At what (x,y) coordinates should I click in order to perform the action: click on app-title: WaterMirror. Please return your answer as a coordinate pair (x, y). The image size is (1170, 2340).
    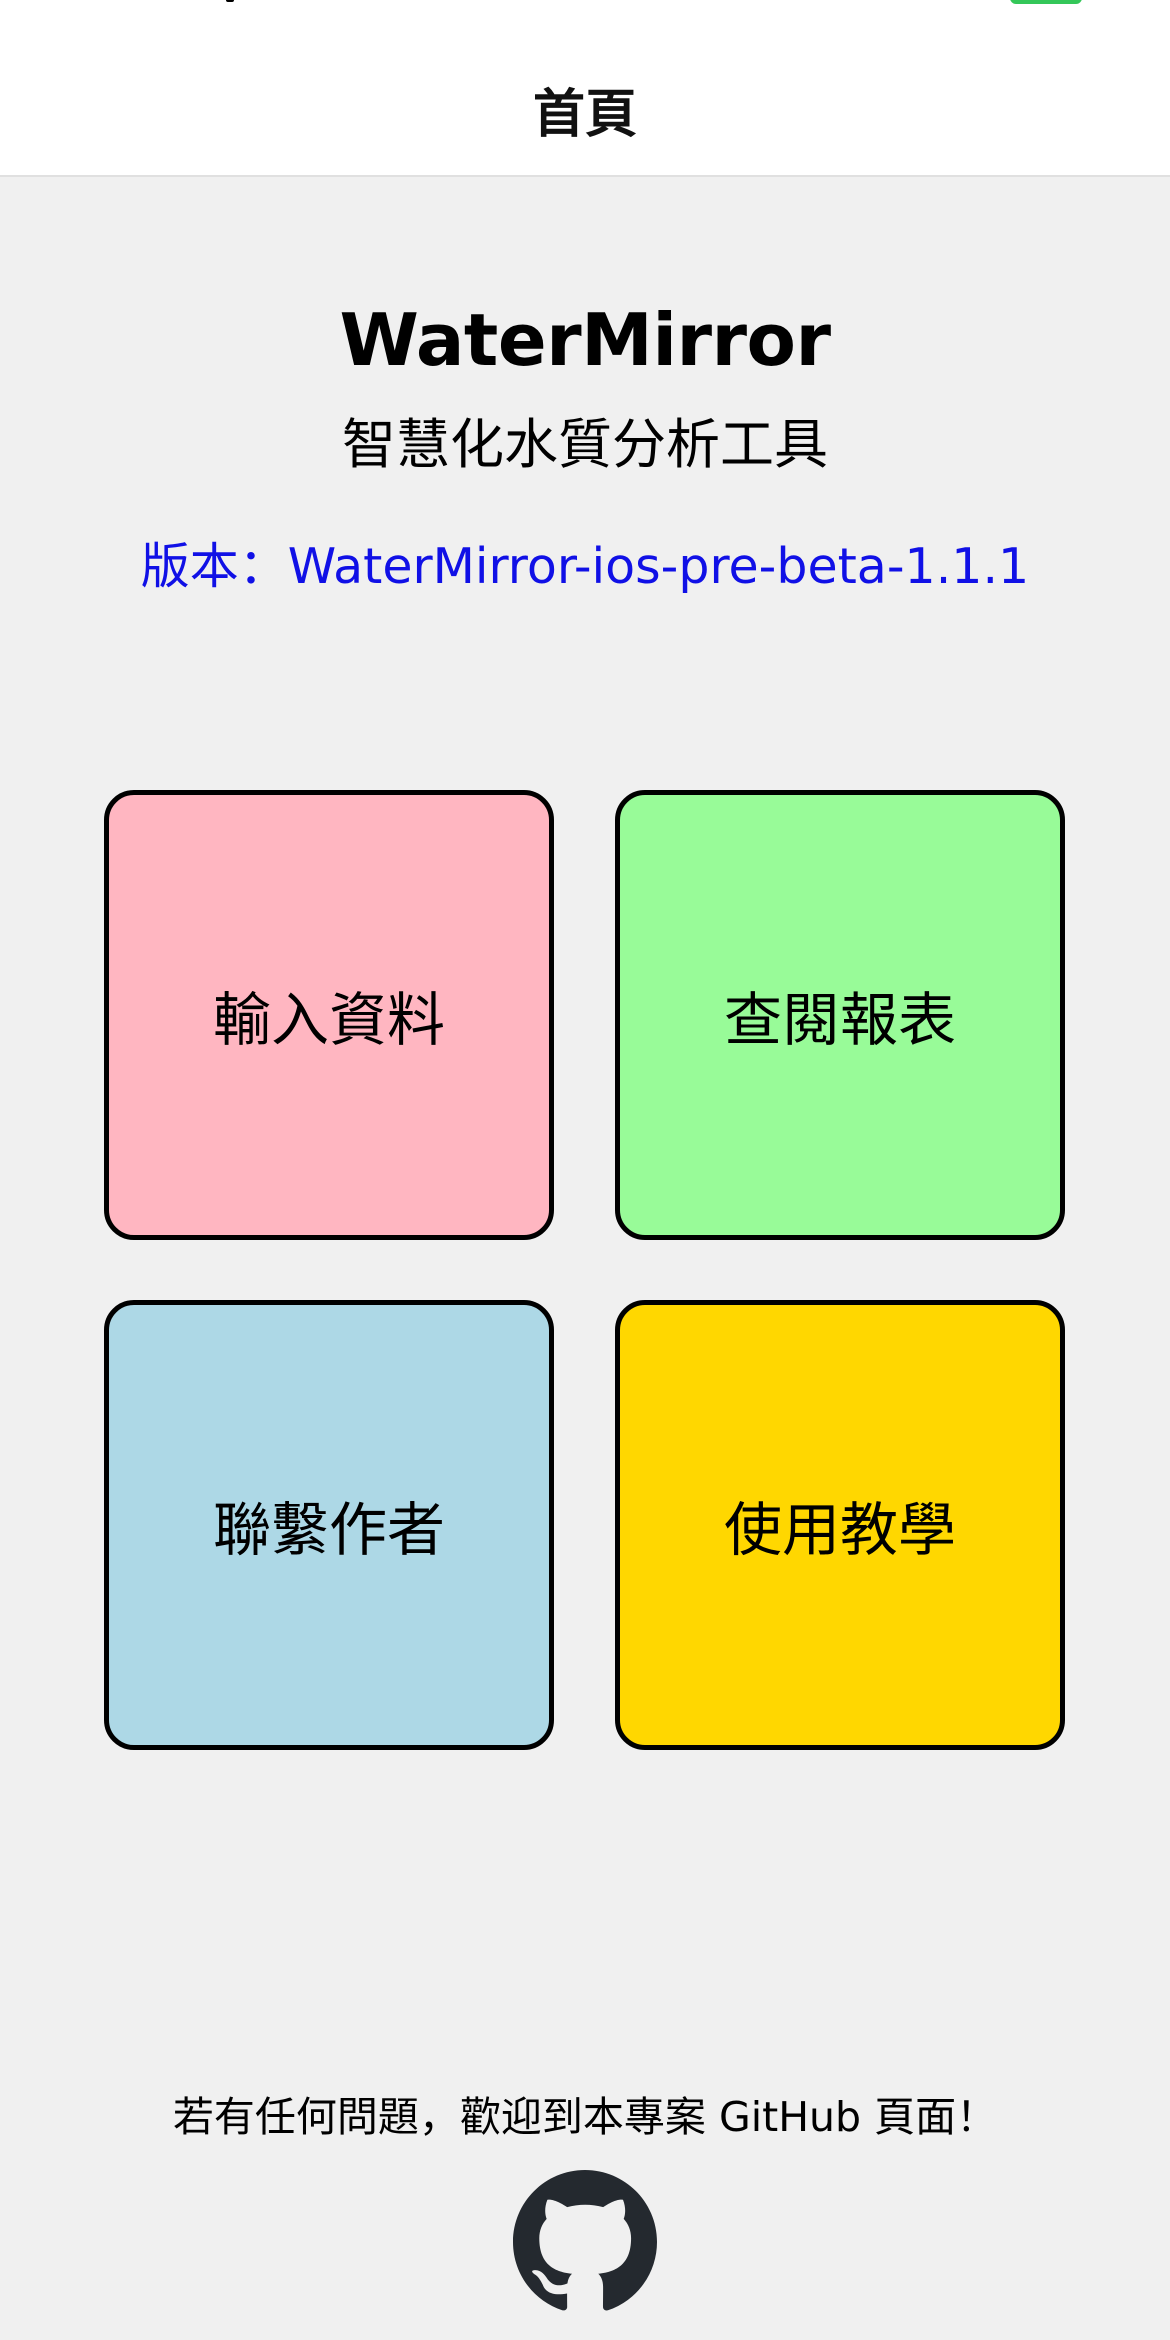
    Looking at the image, I should click on (585, 340).